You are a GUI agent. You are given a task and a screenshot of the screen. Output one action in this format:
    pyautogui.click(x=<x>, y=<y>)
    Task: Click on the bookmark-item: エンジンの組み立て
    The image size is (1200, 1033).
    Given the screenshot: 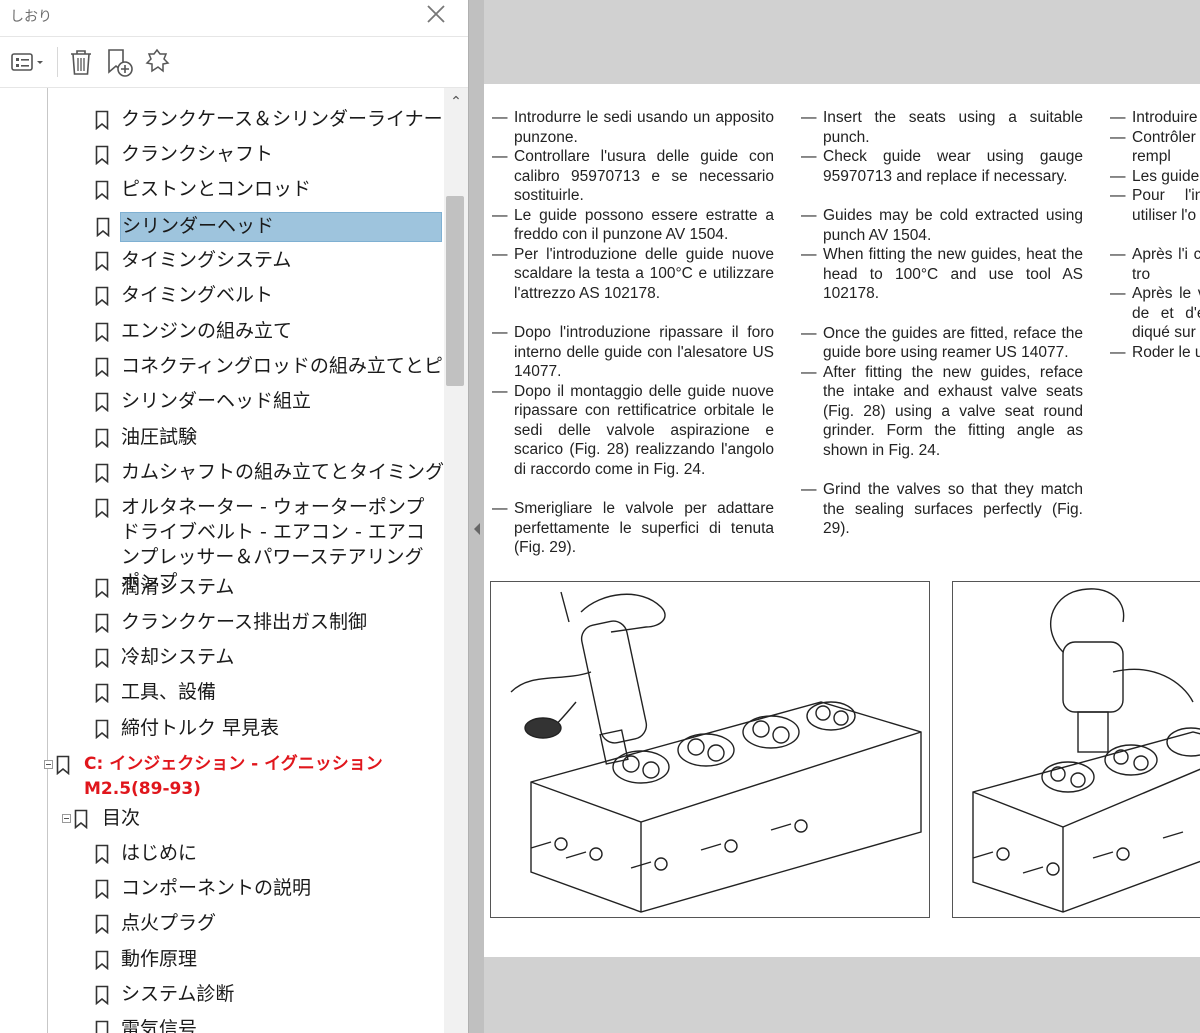 What is the action you would take?
    pyautogui.click(x=265, y=332)
    